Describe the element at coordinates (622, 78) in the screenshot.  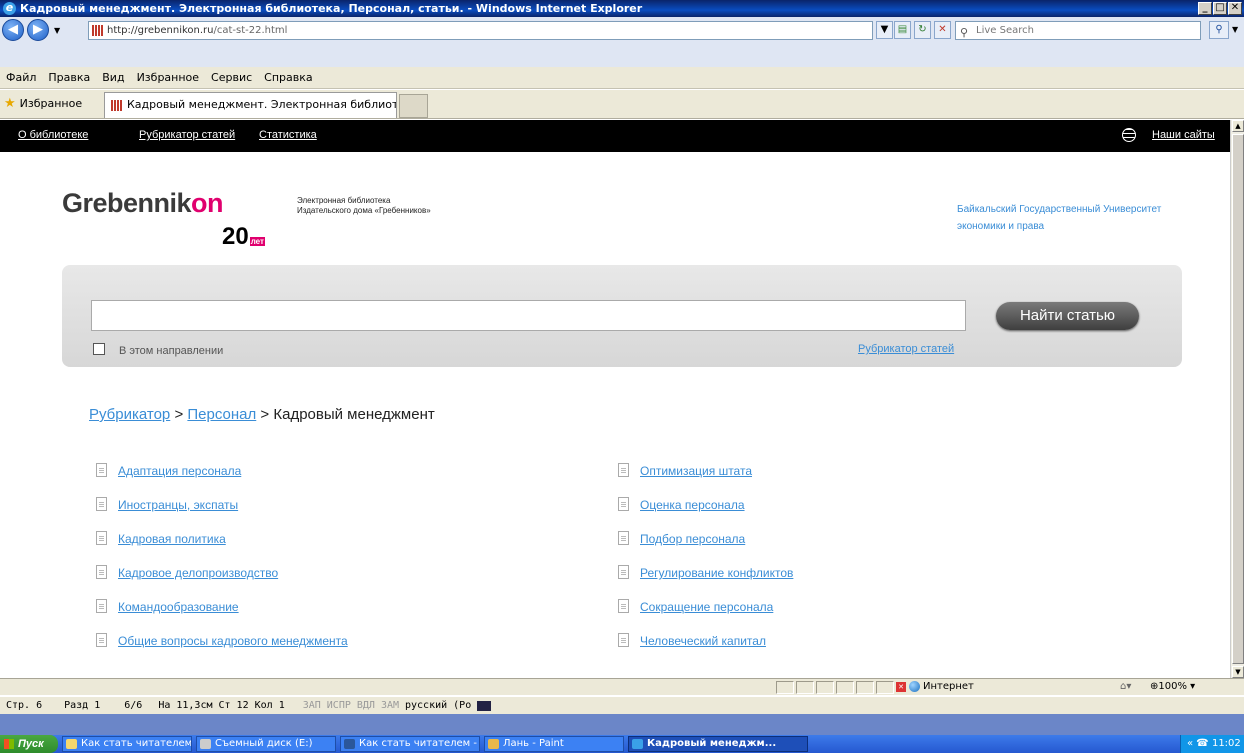
I see `menu-bar: Файл Правка Вид Избранное Сервис Справка` at that location.